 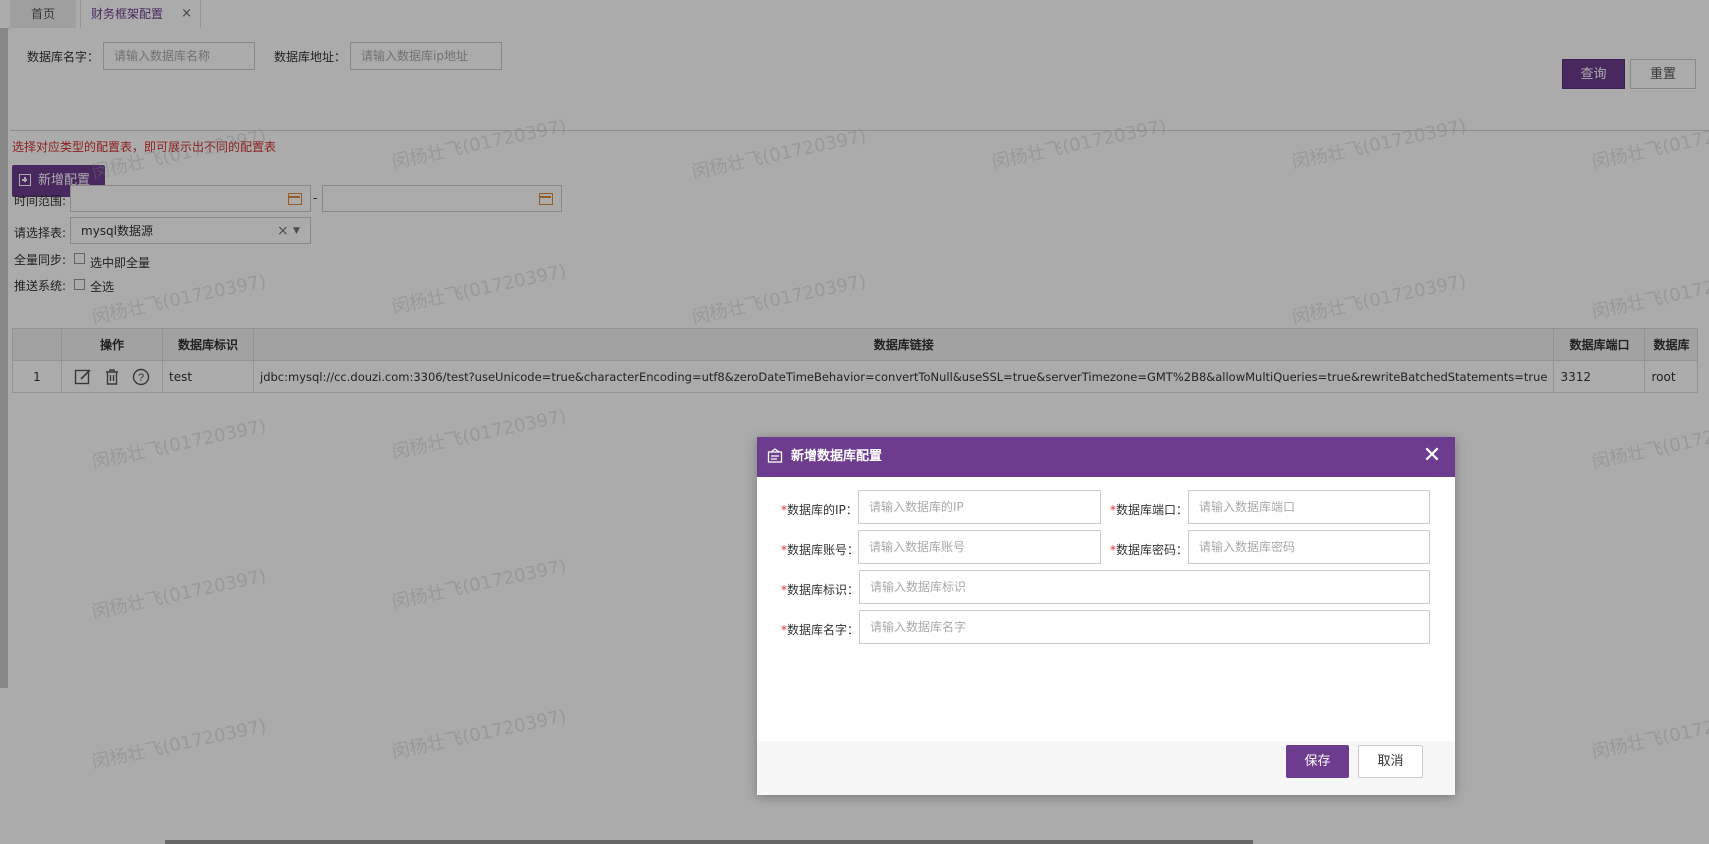 What do you see at coordinates (979, 507) in the screenshot?
I see `ip-input: 请输入数据库的IP` at bounding box center [979, 507].